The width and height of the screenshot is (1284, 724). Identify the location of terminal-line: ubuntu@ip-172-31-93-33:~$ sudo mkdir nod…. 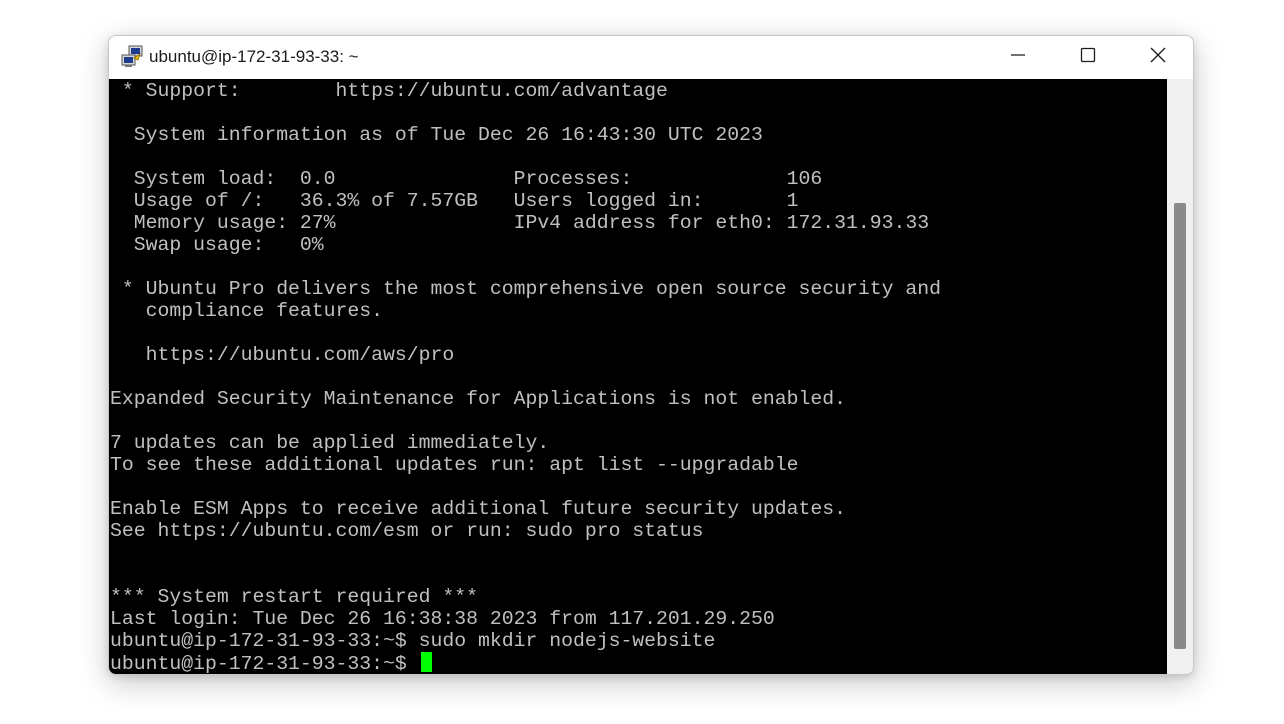
(413, 641).